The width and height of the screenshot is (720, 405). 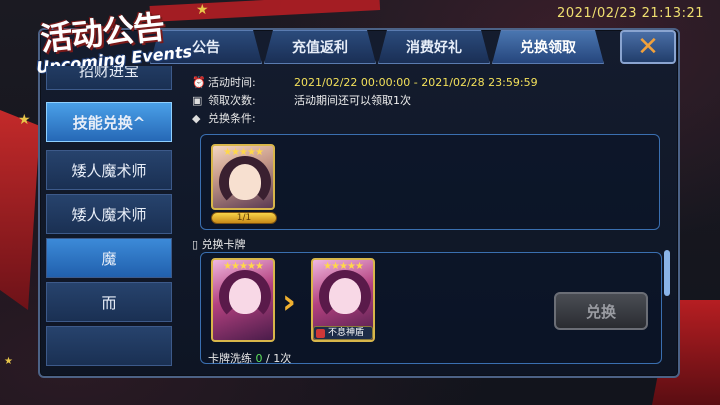 What do you see at coordinates (244, 218) in the screenshot?
I see `condition-progress: 1/1` at bounding box center [244, 218].